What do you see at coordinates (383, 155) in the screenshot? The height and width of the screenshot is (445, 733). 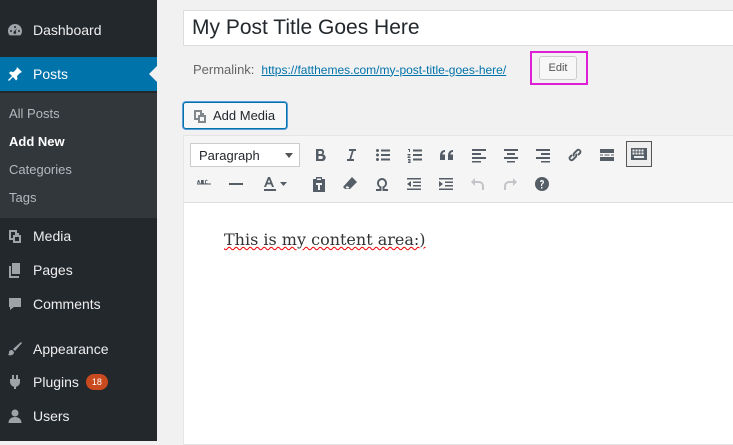 I see `bullet-list-button` at bounding box center [383, 155].